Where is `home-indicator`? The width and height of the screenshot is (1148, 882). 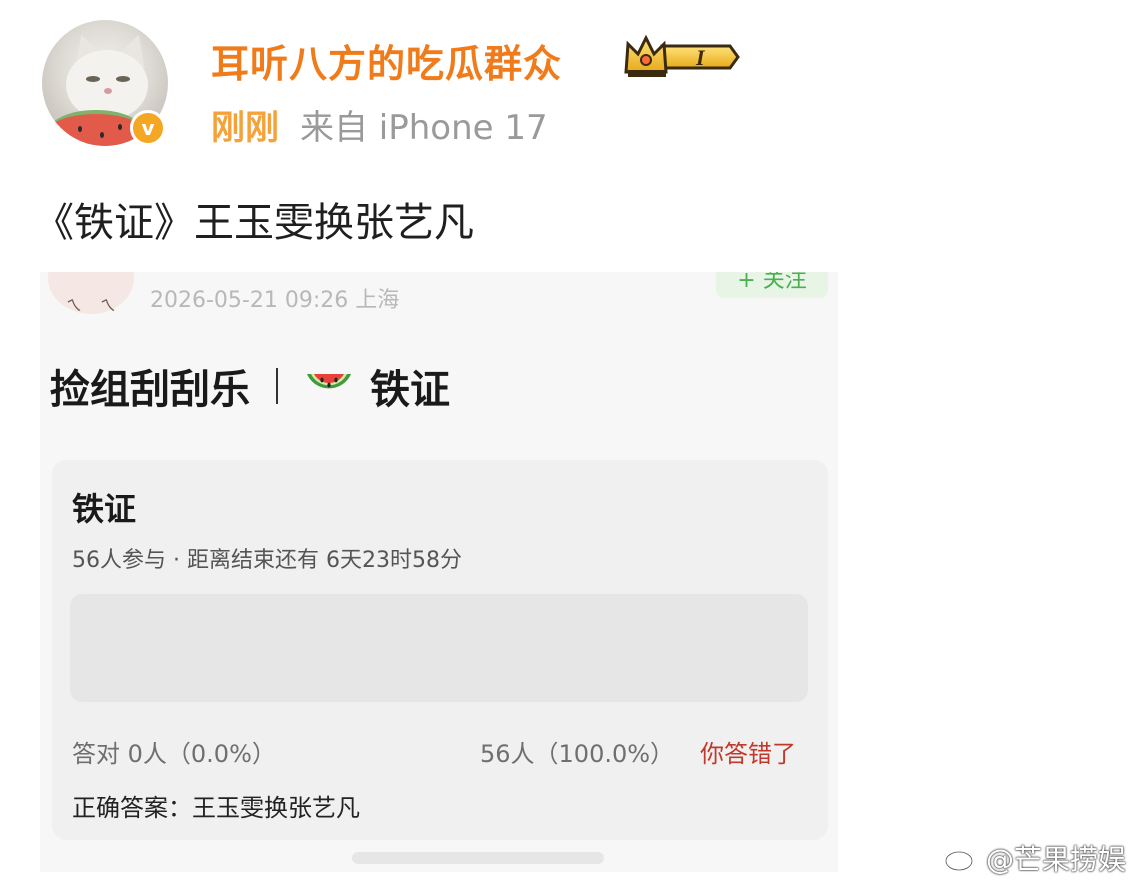
home-indicator is located at coordinates (478, 858).